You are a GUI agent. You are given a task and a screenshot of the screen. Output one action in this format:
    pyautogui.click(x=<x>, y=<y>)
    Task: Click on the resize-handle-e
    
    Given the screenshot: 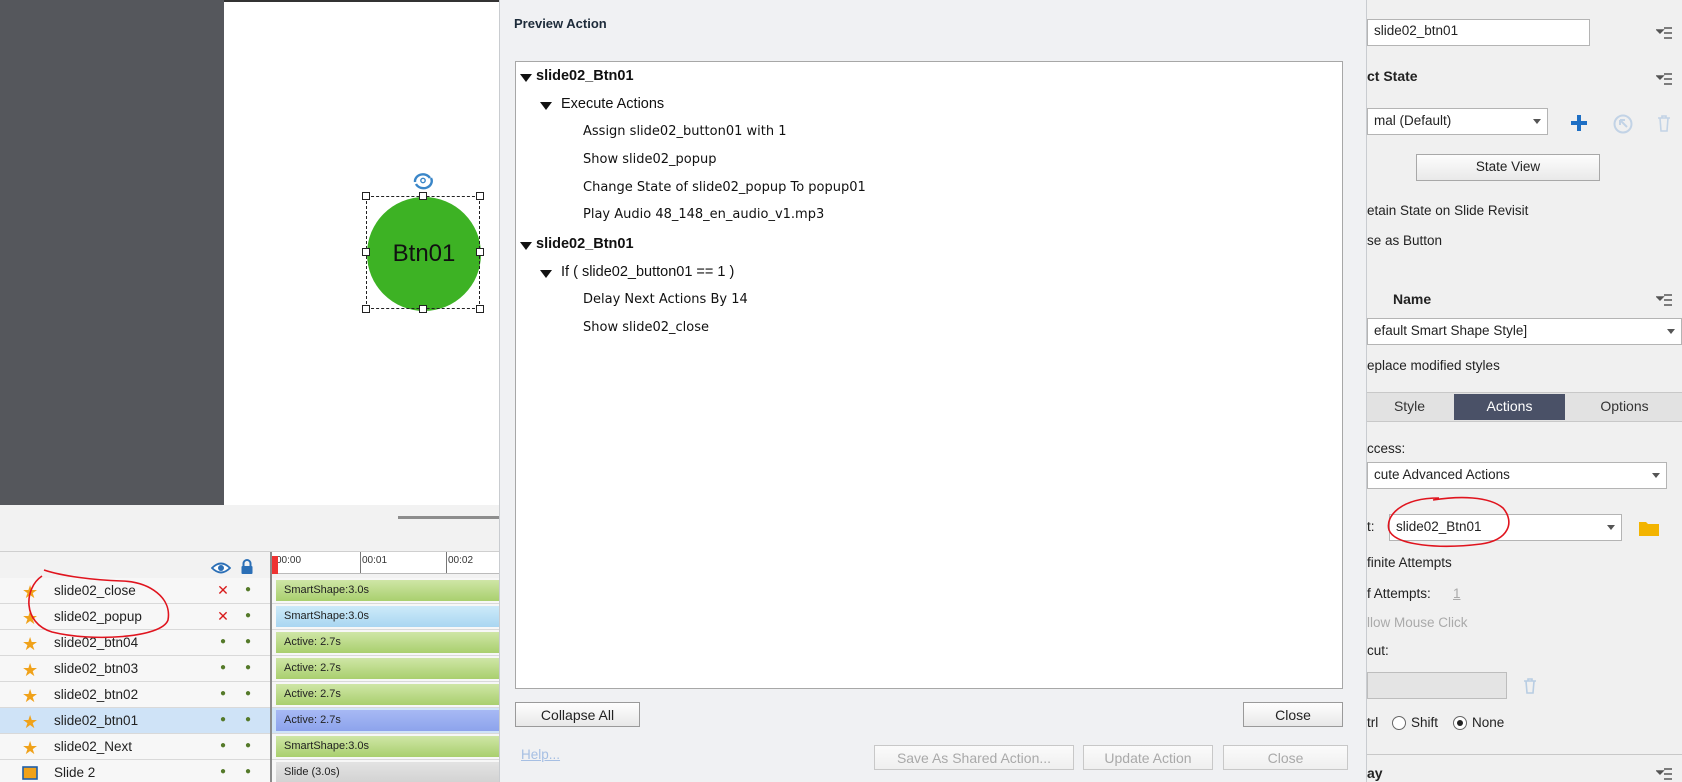 What is the action you would take?
    pyautogui.click(x=480, y=252)
    